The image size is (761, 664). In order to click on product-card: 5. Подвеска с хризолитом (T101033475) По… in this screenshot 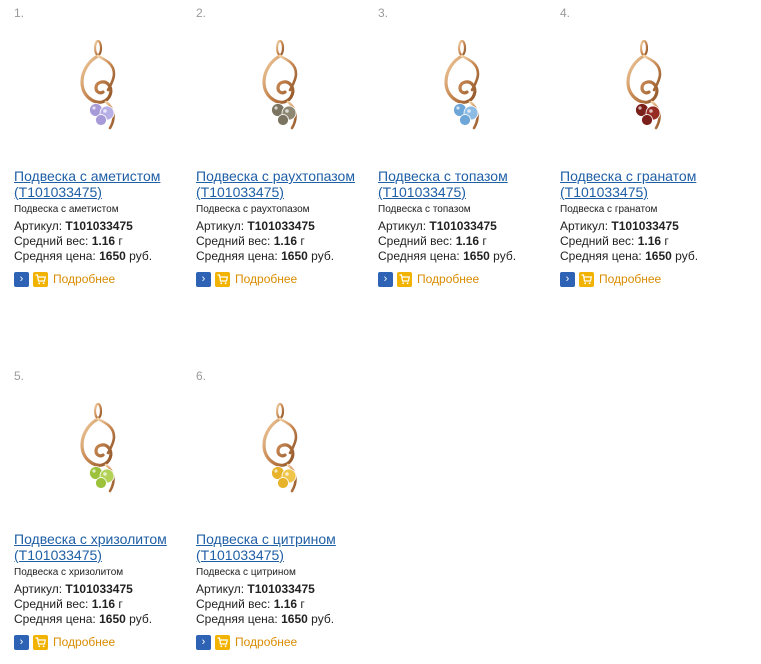, I will do `click(102, 516)`.